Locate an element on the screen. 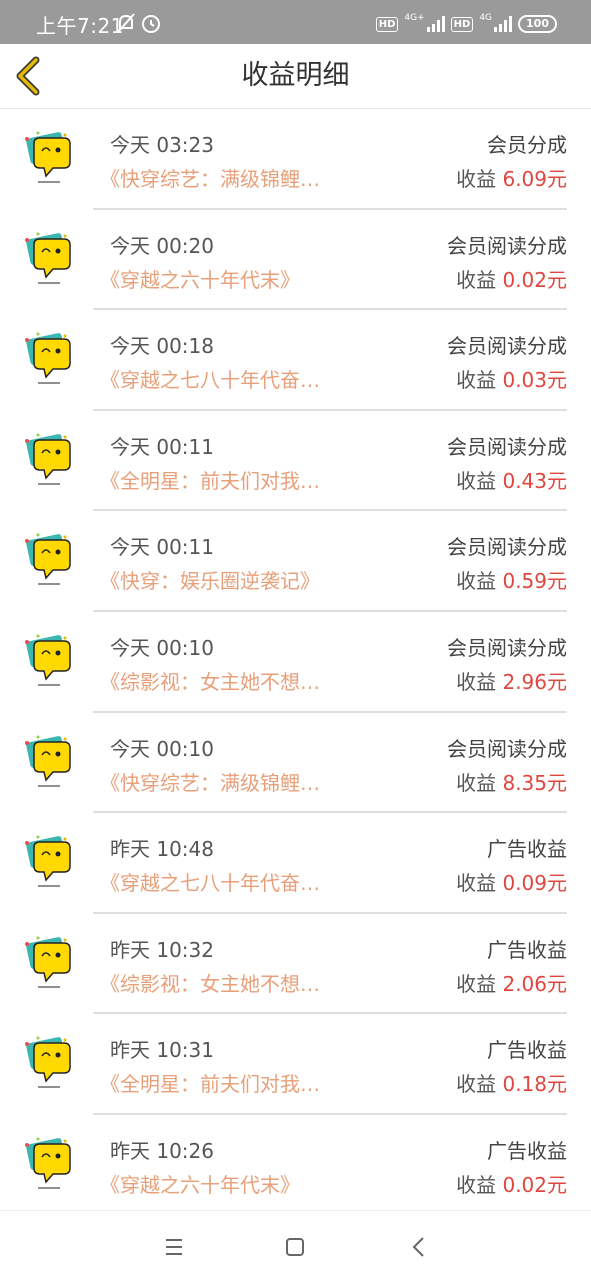 This screenshot has width=591, height=1281. home-square-icon is located at coordinates (295, 1247).